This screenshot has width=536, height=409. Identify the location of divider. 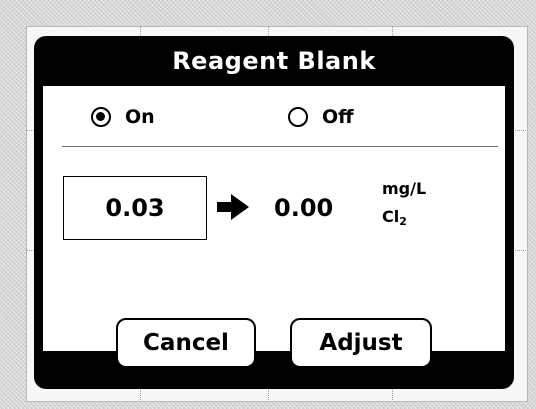
(280, 146).